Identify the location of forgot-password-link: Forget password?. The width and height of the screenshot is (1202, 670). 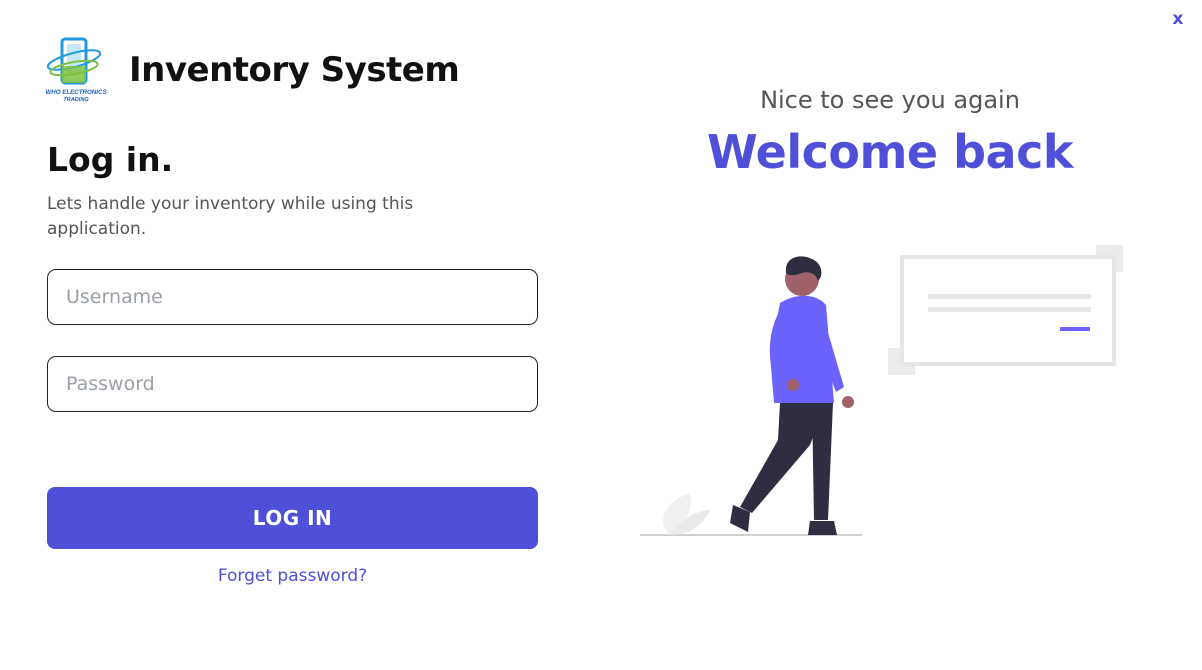
(292, 576).